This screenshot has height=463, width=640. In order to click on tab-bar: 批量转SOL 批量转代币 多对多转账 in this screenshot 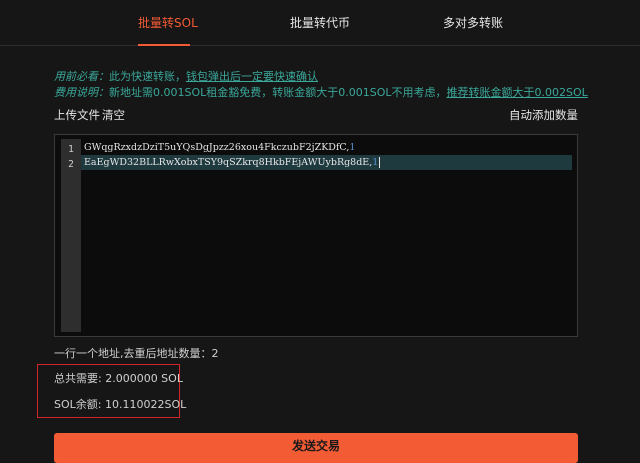, I will do `click(320, 23)`.